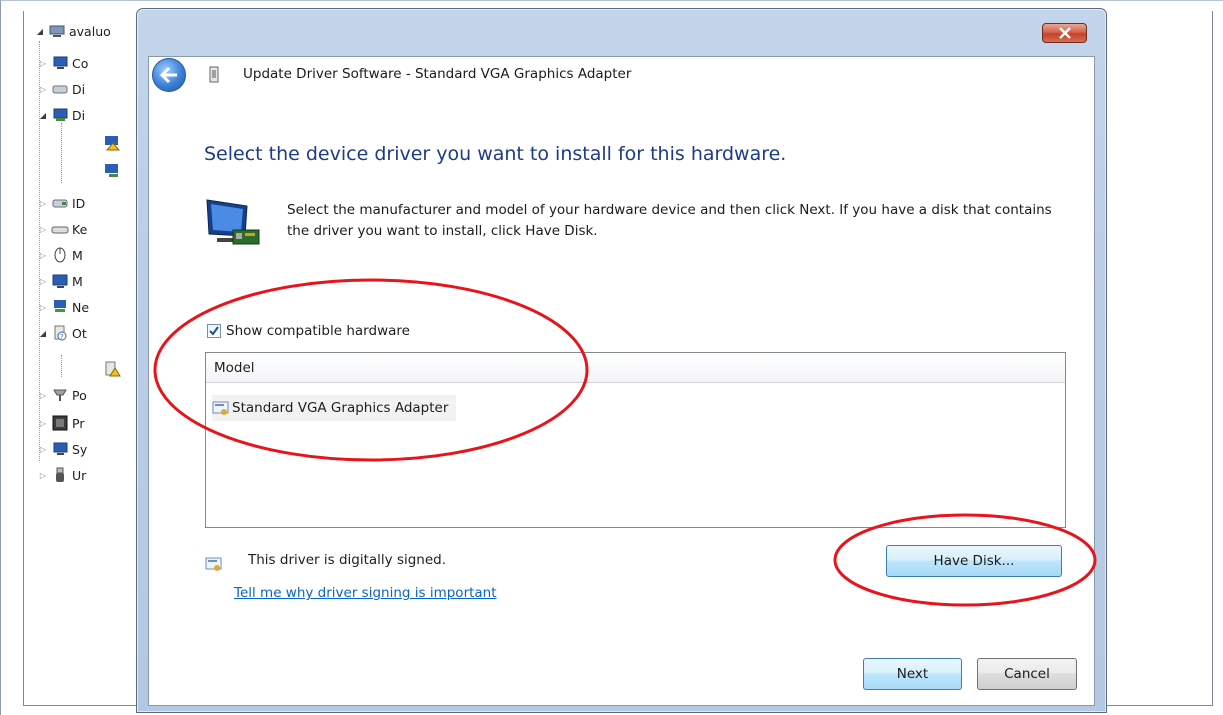  I want to click on tree-item-display-adapters: ◢ Di, so click(61, 115).